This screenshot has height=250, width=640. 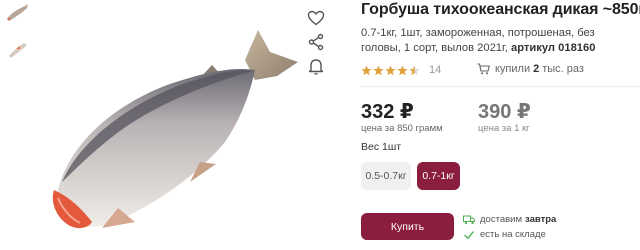 I want to click on bell-icon, so click(x=316, y=66).